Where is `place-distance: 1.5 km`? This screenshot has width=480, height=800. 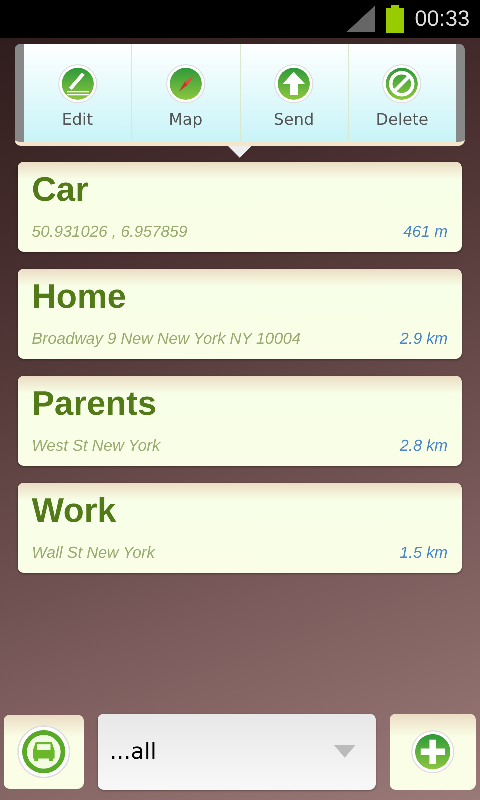 place-distance: 1.5 km is located at coordinates (424, 554).